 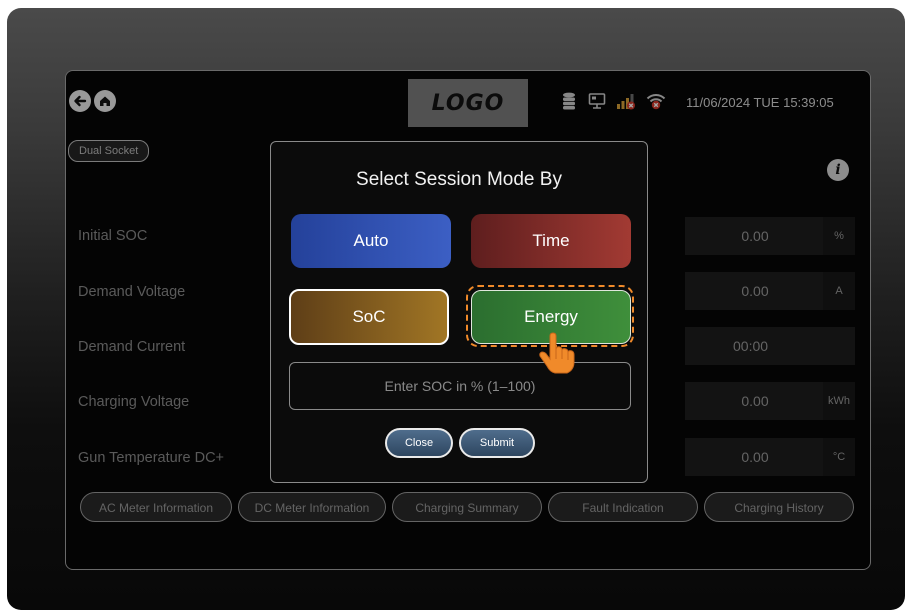 What do you see at coordinates (569, 101) in the screenshot?
I see `database-icon` at bounding box center [569, 101].